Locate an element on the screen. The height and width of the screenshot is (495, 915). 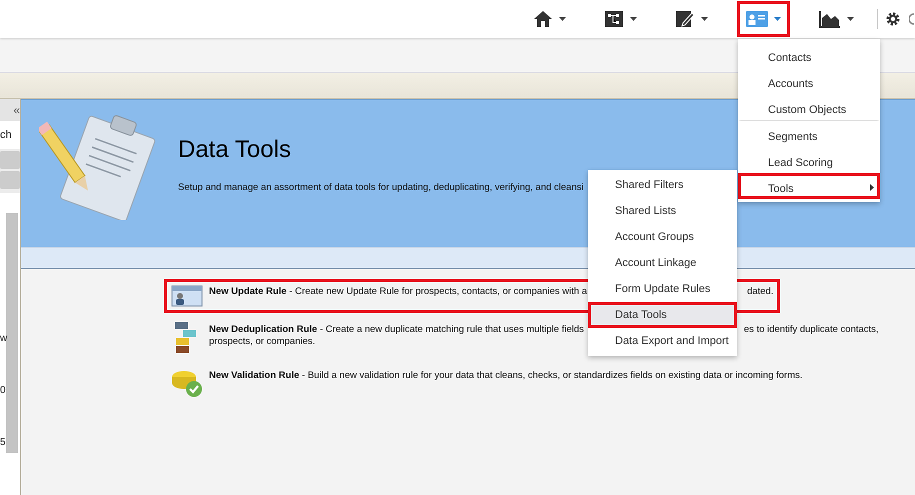
database-check-icon is located at coordinates (187, 383).